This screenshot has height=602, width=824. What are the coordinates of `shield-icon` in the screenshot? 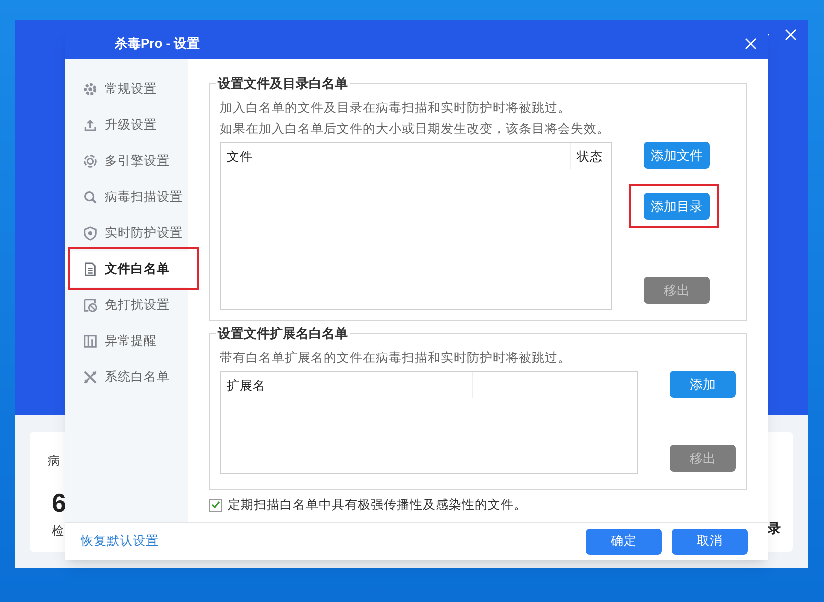 It's located at (90, 233).